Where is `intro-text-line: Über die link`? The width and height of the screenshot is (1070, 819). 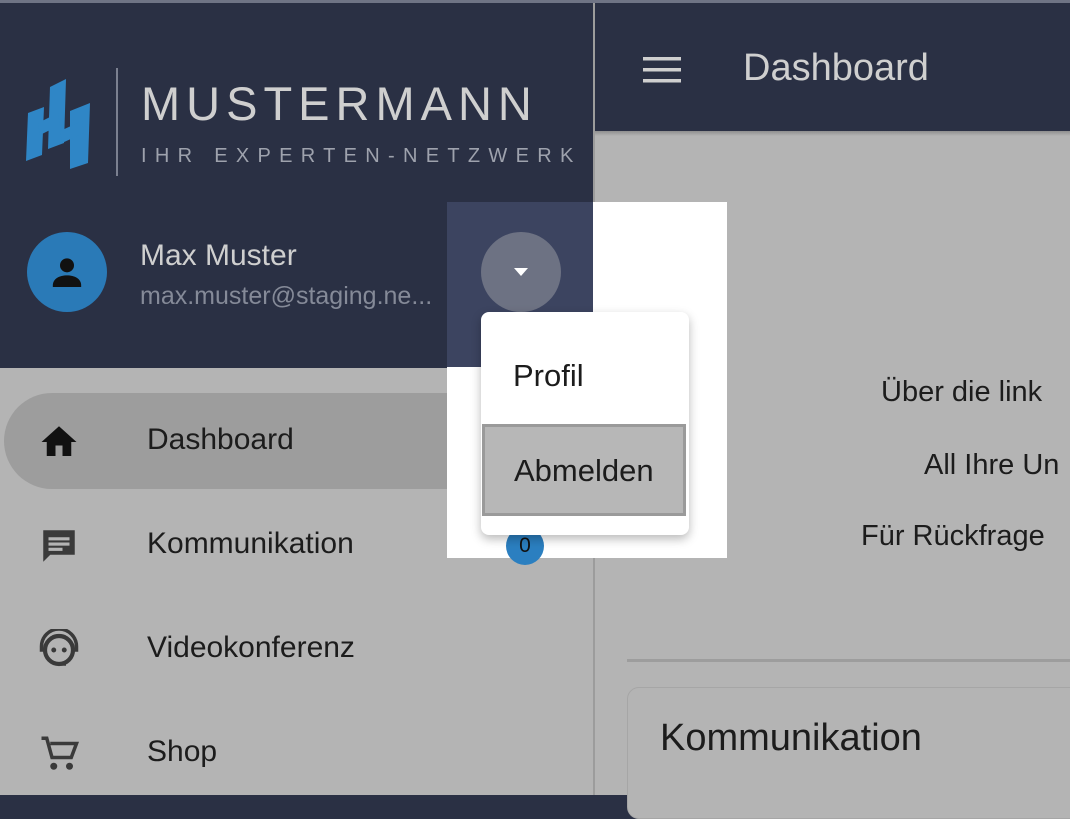
intro-text-line: Über die link is located at coordinates (962, 392).